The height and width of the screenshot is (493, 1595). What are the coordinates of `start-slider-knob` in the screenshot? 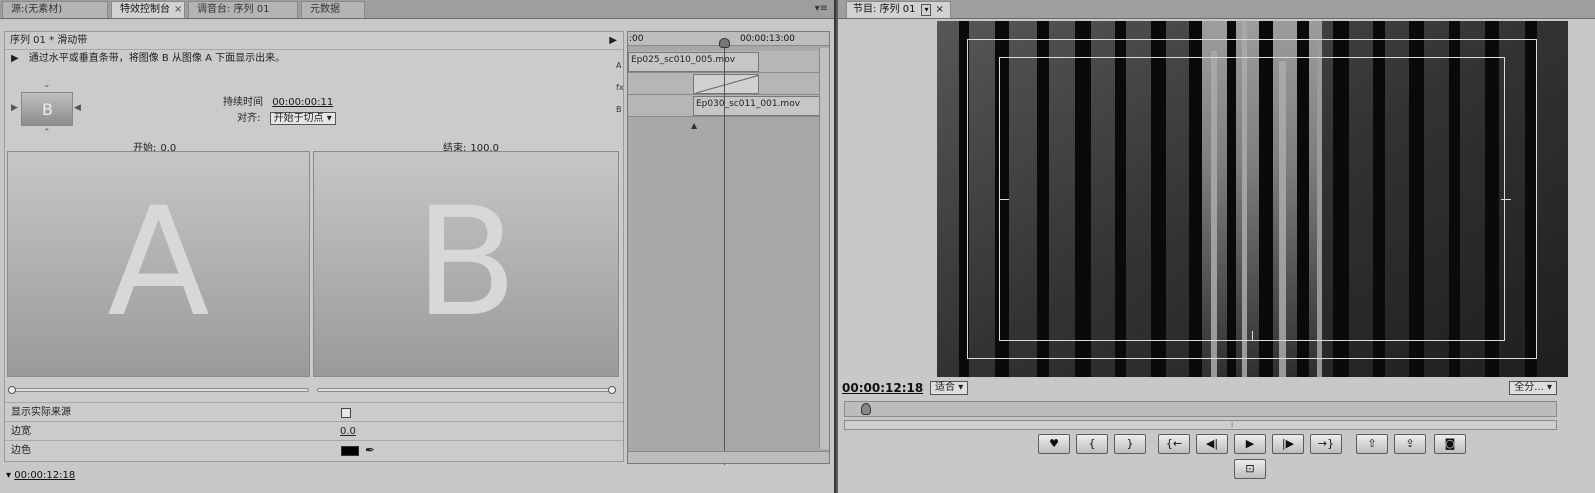 It's located at (12, 390).